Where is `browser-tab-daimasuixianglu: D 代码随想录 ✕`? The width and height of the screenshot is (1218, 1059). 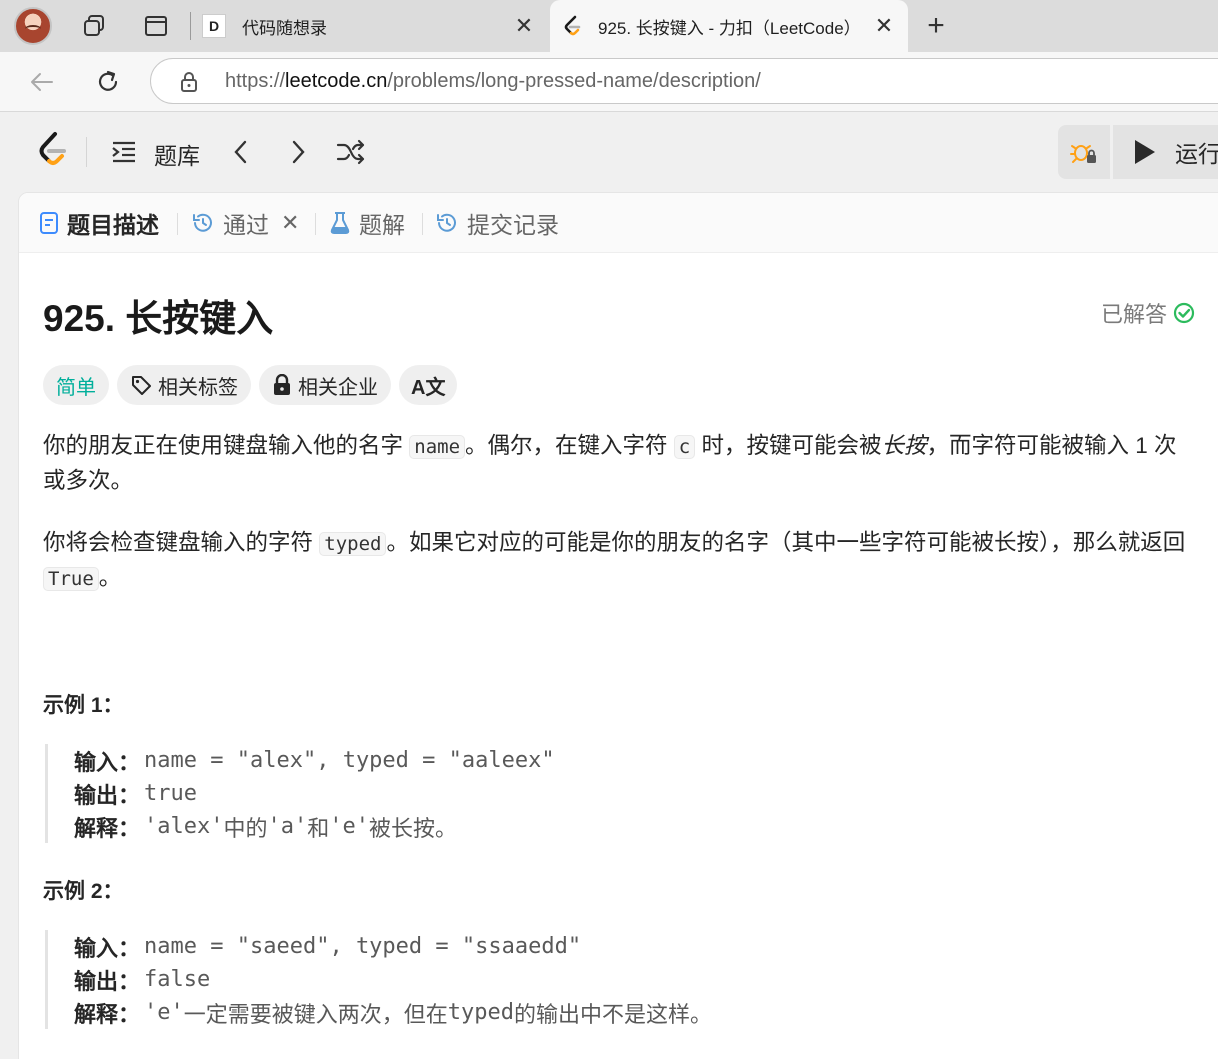 browser-tab-daimasuixianglu: D 代码随想录 ✕ is located at coordinates (372, 26).